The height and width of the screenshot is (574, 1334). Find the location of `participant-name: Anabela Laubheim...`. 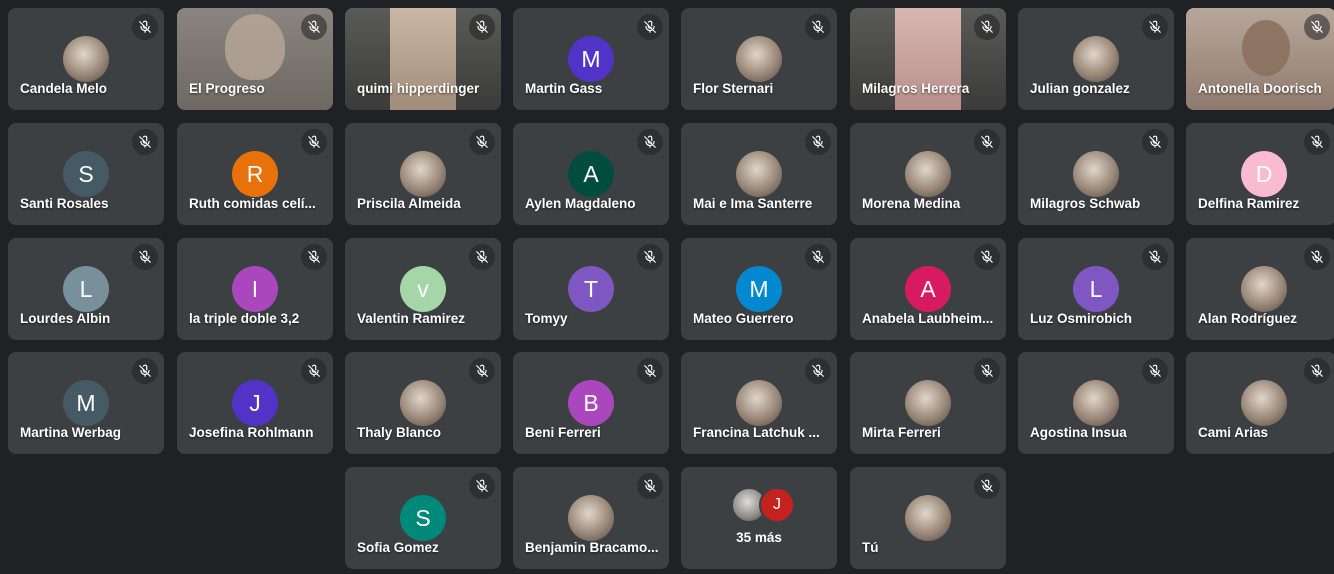

participant-name: Anabela Laubheim... is located at coordinates (928, 318).